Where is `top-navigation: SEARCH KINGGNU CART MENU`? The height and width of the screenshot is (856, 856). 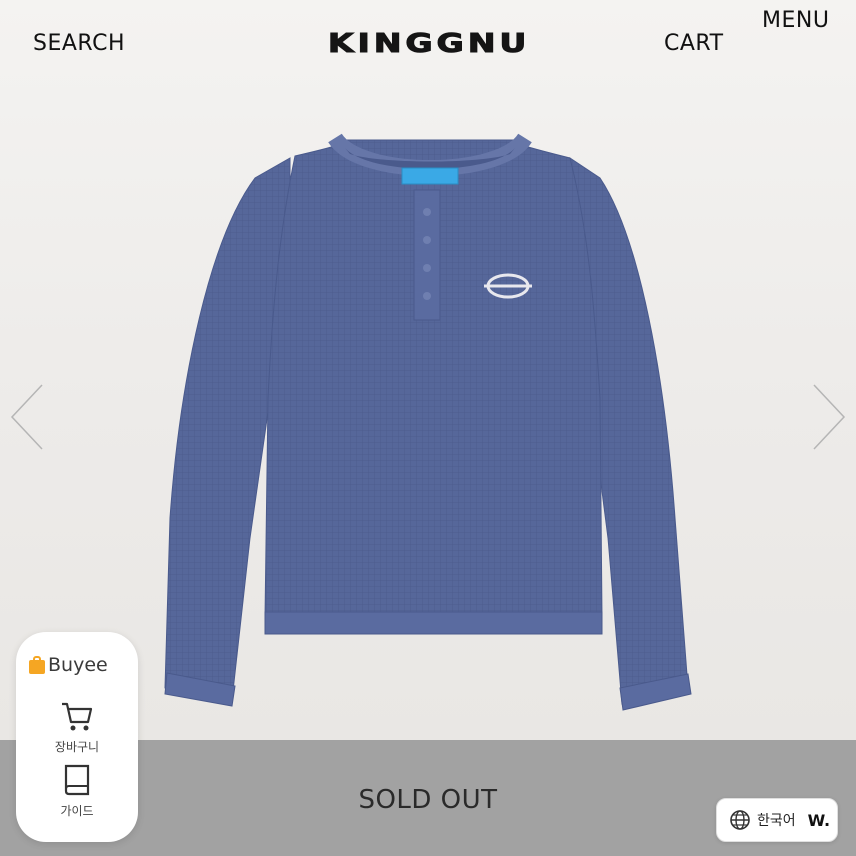 top-navigation: SEARCH KINGGNU CART MENU is located at coordinates (428, 45).